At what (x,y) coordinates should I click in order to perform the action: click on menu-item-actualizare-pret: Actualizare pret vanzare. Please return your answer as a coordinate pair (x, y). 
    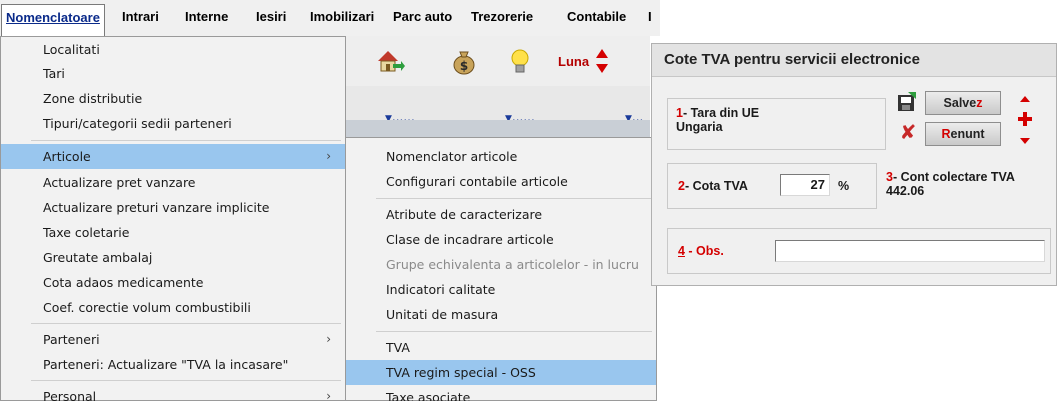
    Looking at the image, I should click on (173, 182).